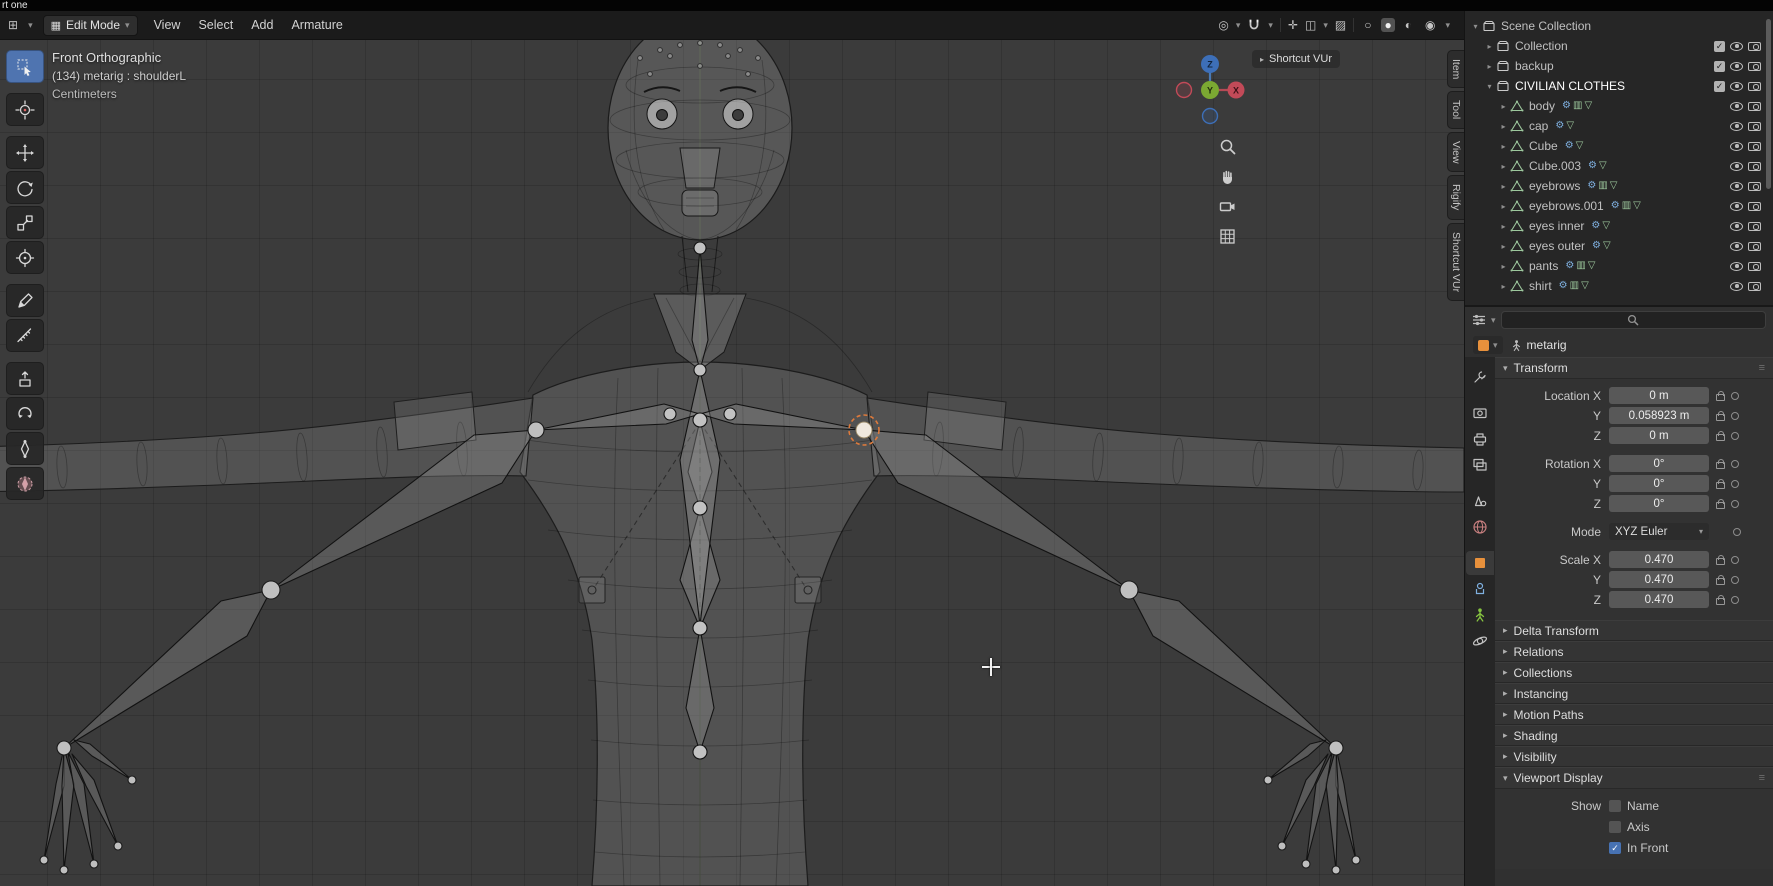  What do you see at coordinates (1325, 25) in the screenshot?
I see `overlays-dropdown-caret-icon: ▾` at bounding box center [1325, 25].